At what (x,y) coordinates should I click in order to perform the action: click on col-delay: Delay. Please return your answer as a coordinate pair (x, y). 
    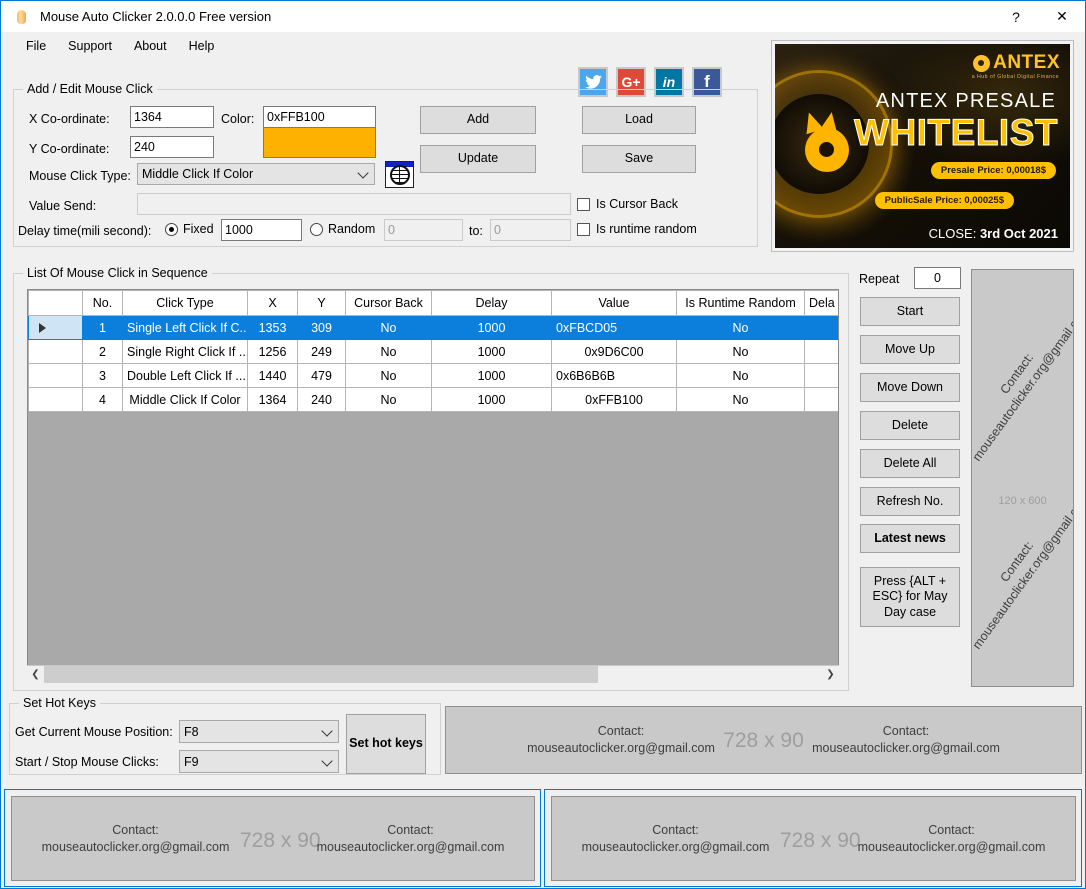
    Looking at the image, I should click on (491, 303).